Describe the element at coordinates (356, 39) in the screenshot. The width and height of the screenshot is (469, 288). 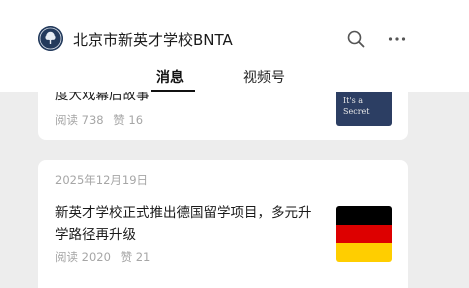
I see `search-icon` at that location.